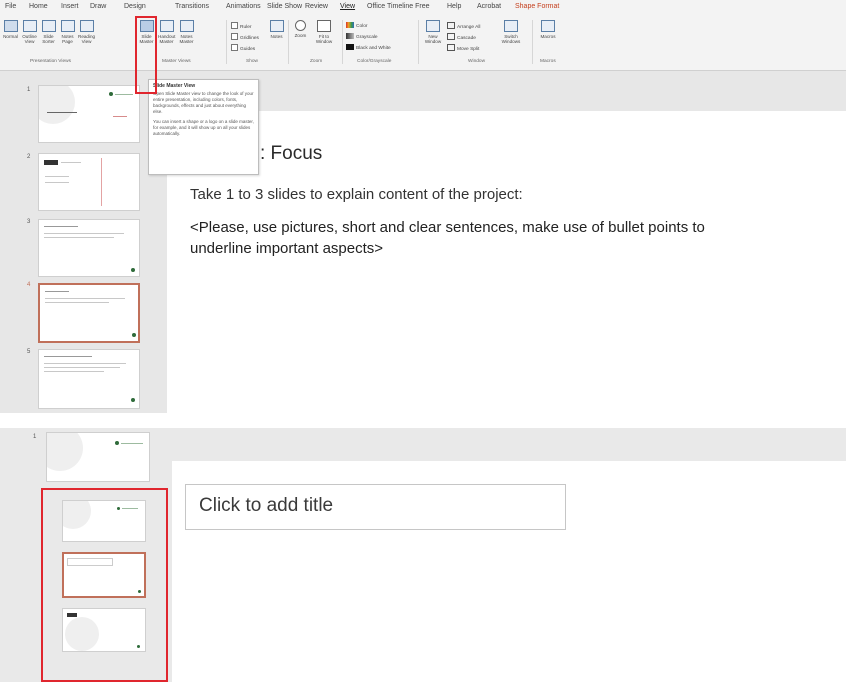 Image resolution: width=846 pixels, height=682 pixels. What do you see at coordinates (451, 25) in the screenshot?
I see `arrange-all-icon` at bounding box center [451, 25].